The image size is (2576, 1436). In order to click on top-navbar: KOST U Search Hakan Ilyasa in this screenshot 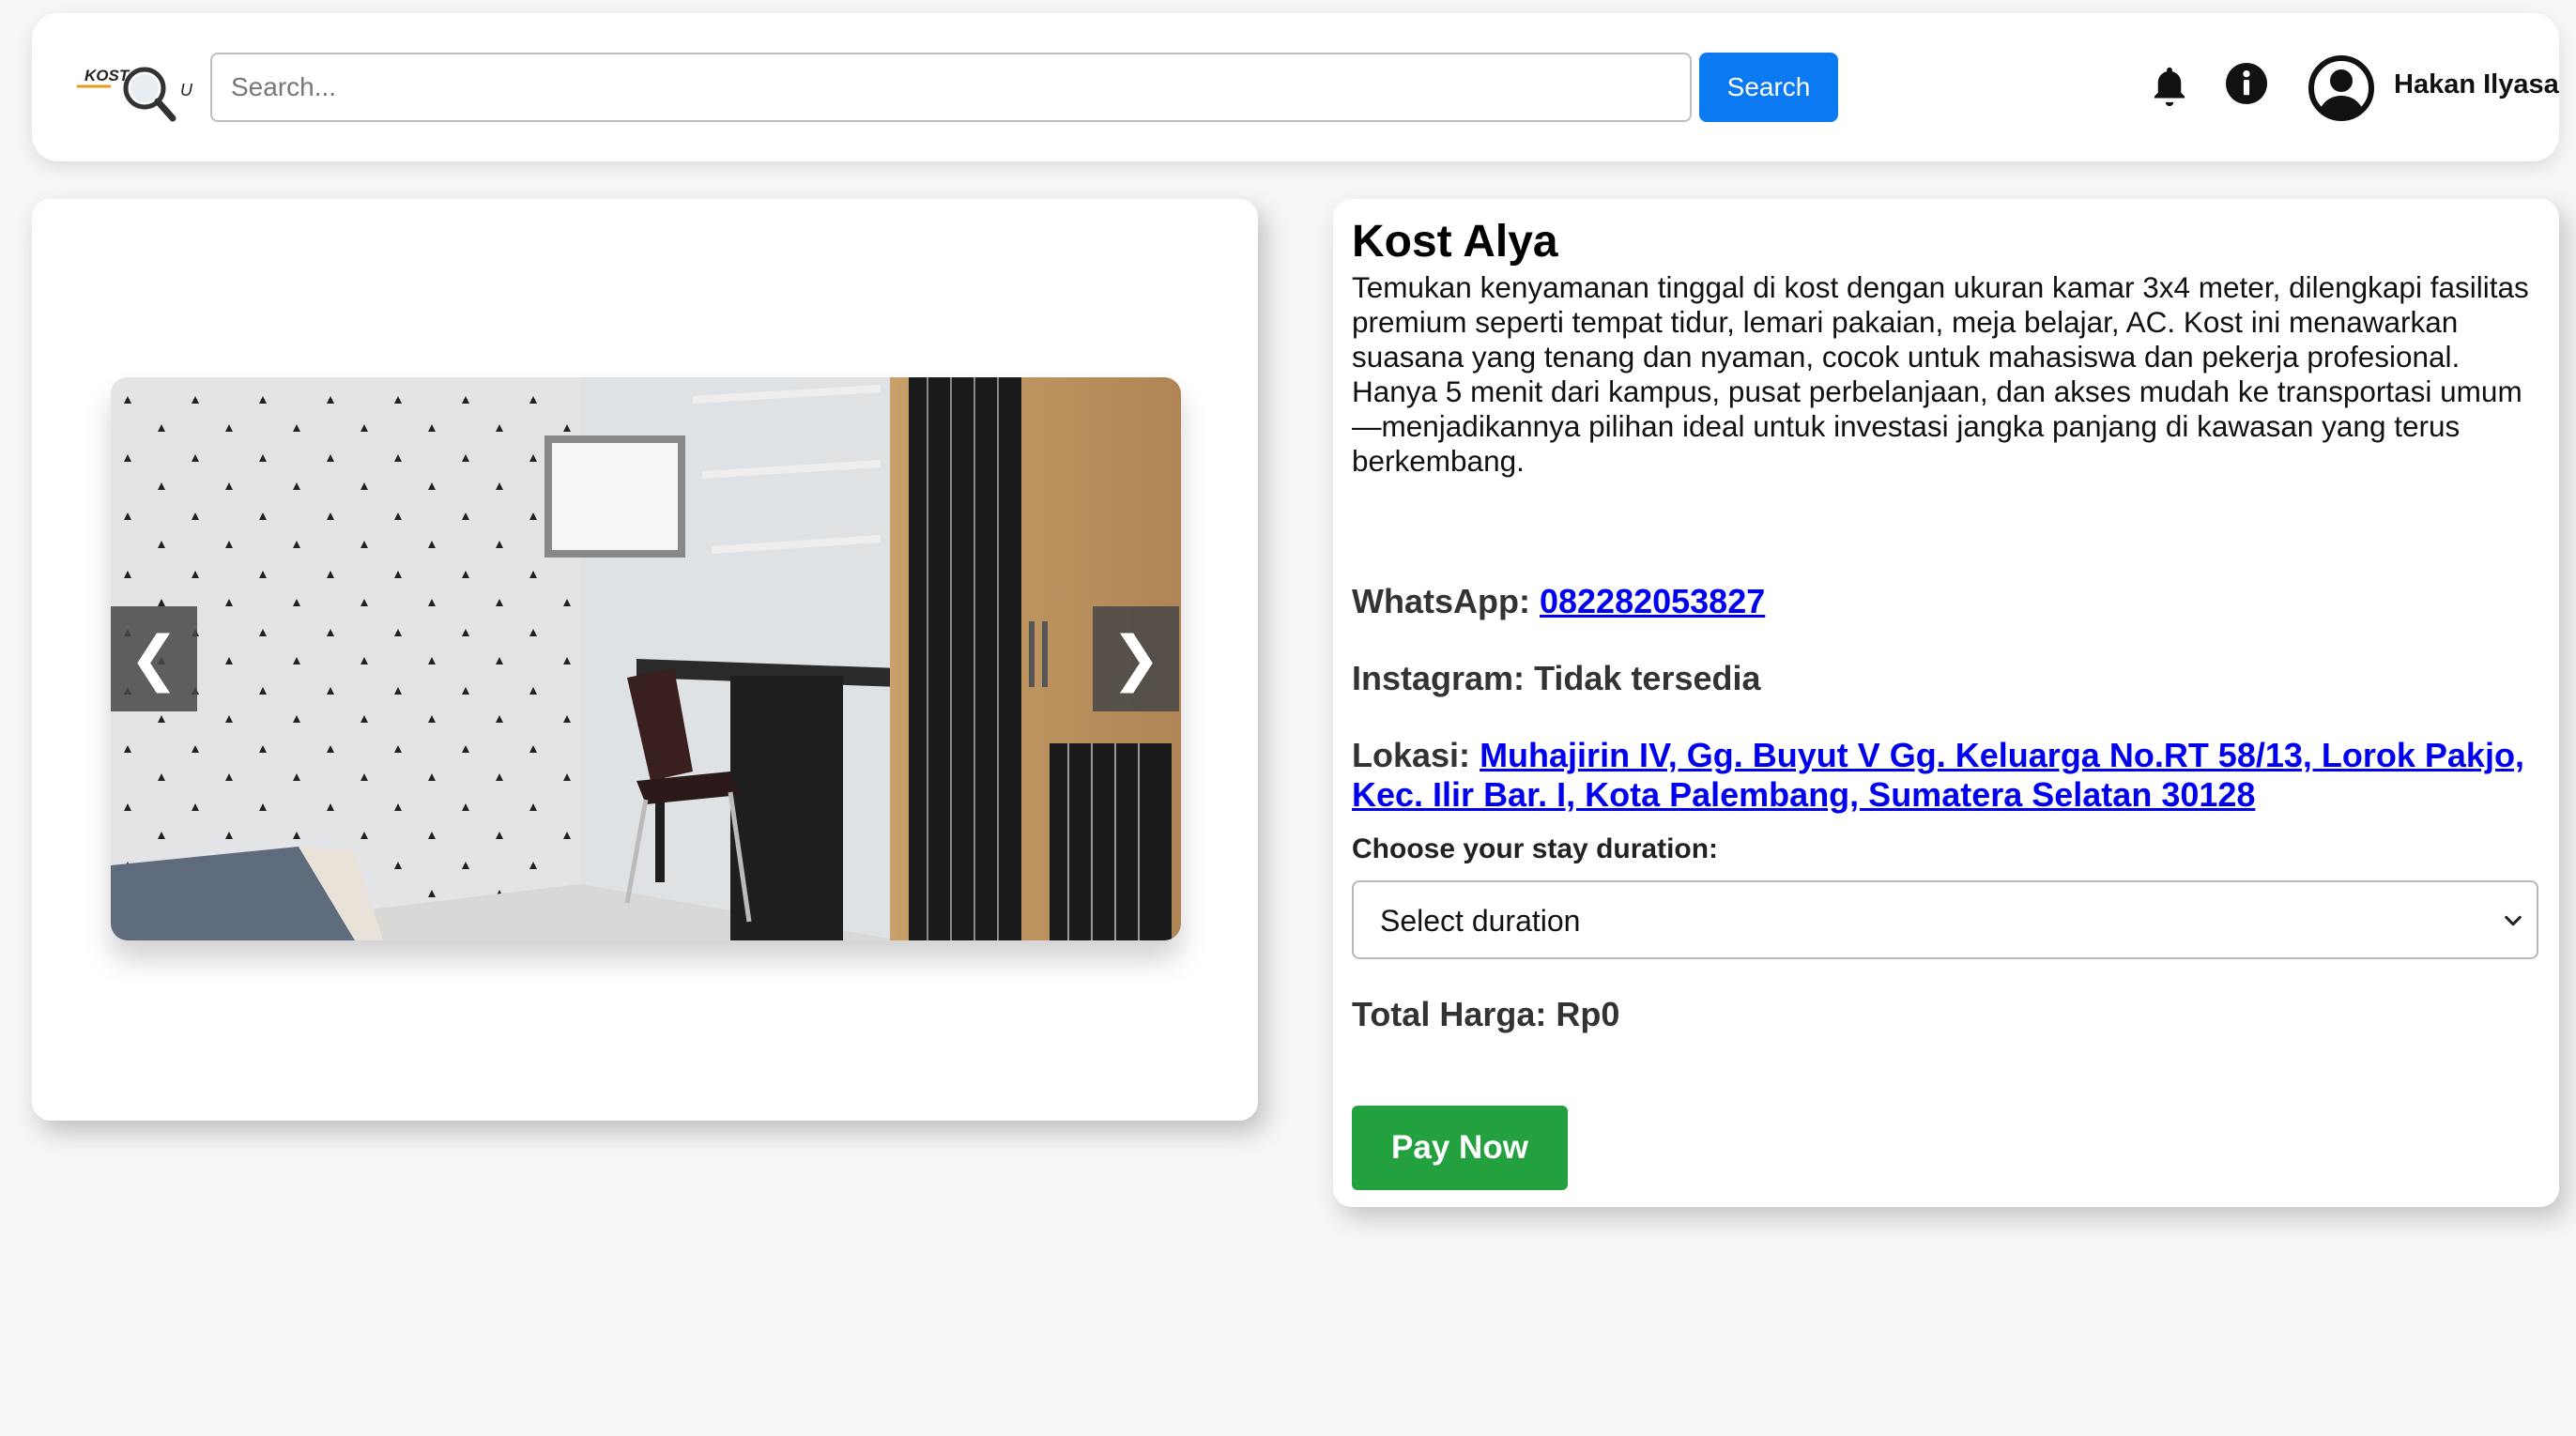, I will do `click(1296, 87)`.